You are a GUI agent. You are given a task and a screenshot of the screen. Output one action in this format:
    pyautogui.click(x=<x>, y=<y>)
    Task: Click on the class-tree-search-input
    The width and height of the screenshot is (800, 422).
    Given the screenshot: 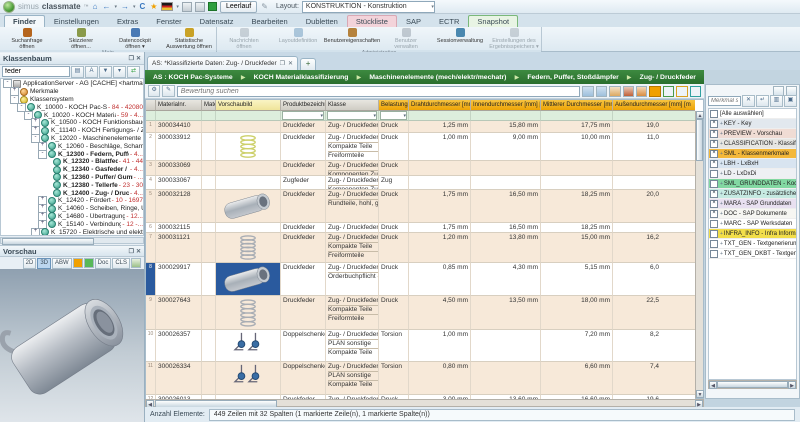 What is the action you would take?
    pyautogui.click(x=36, y=71)
    